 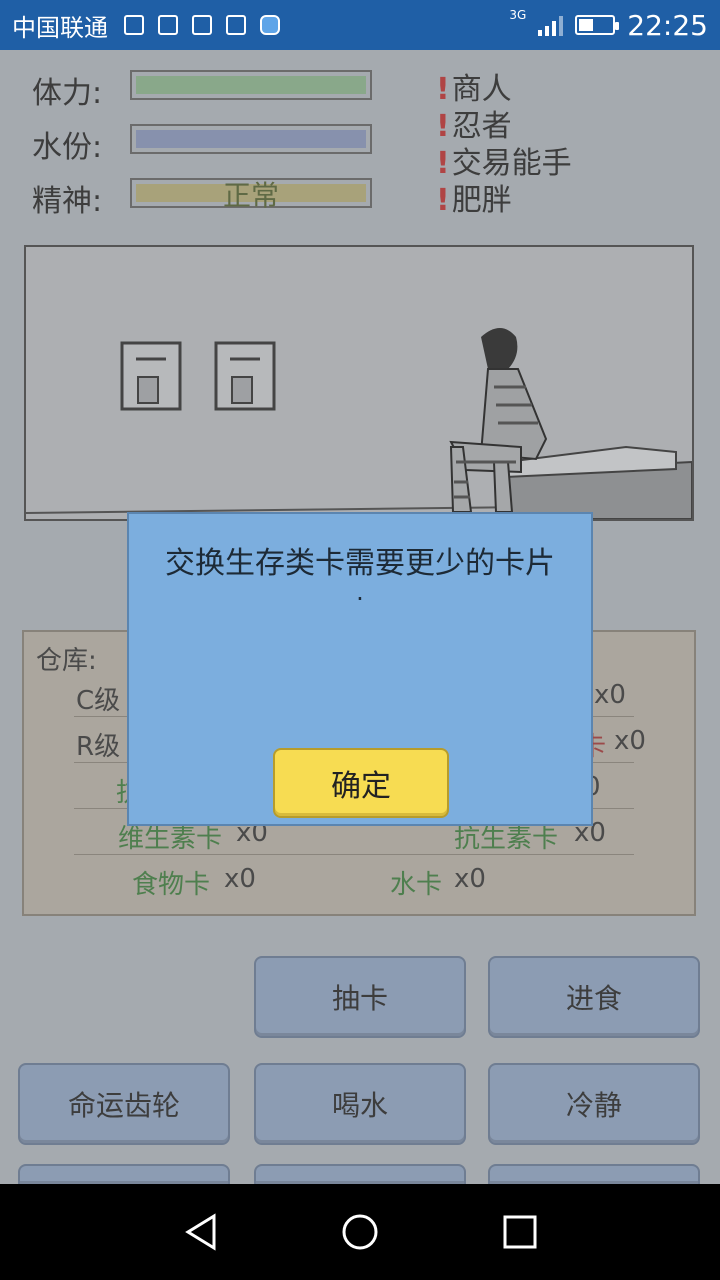 What do you see at coordinates (470, 879) in the screenshot?
I see `water-count: x0` at bounding box center [470, 879].